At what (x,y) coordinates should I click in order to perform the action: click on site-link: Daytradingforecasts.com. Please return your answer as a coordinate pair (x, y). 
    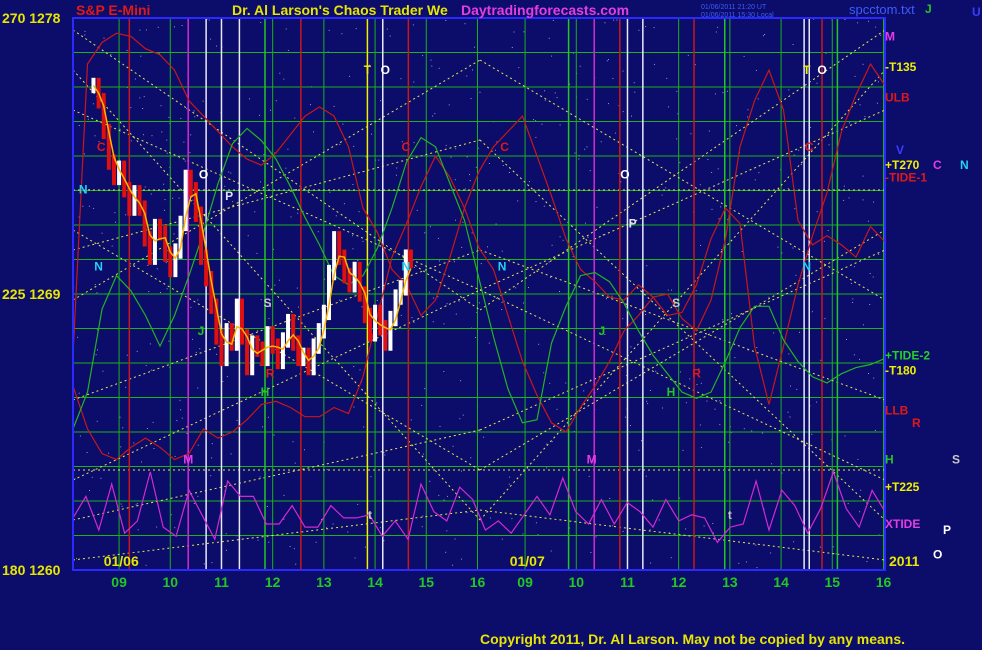
    Looking at the image, I should click on (545, 10).